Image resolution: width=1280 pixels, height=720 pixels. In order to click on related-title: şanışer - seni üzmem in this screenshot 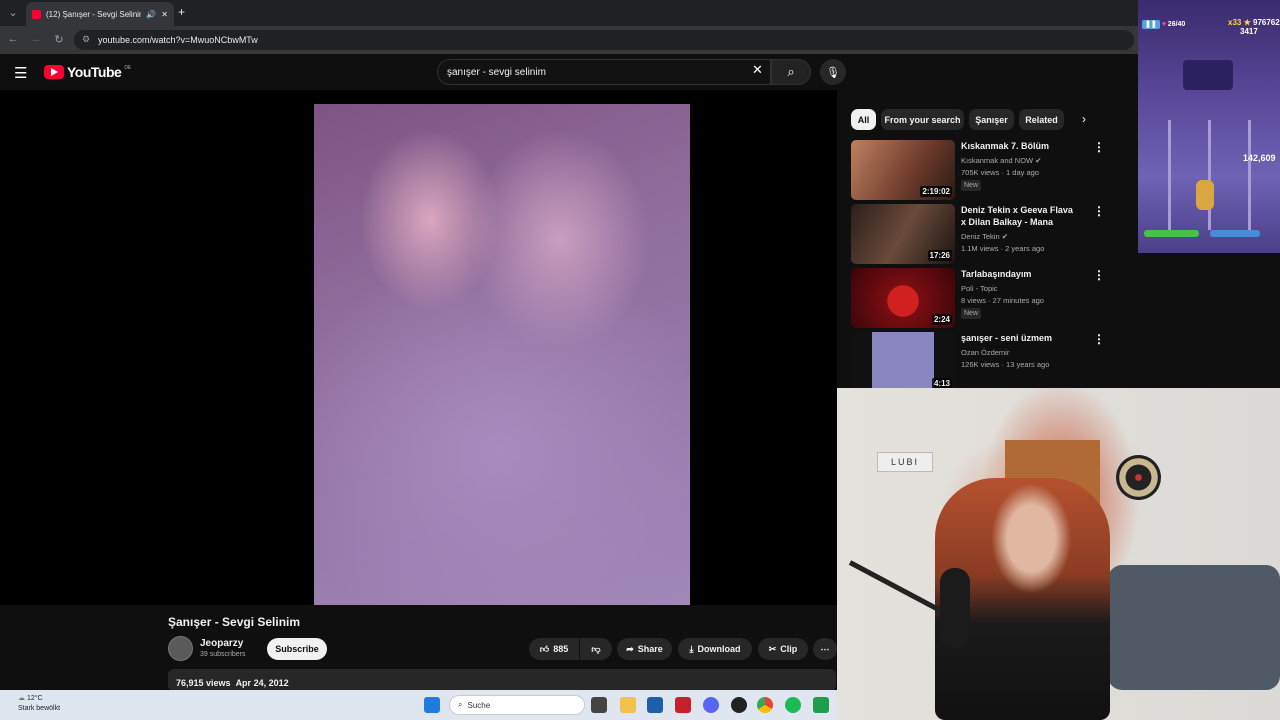, I will do `click(1020, 338)`.